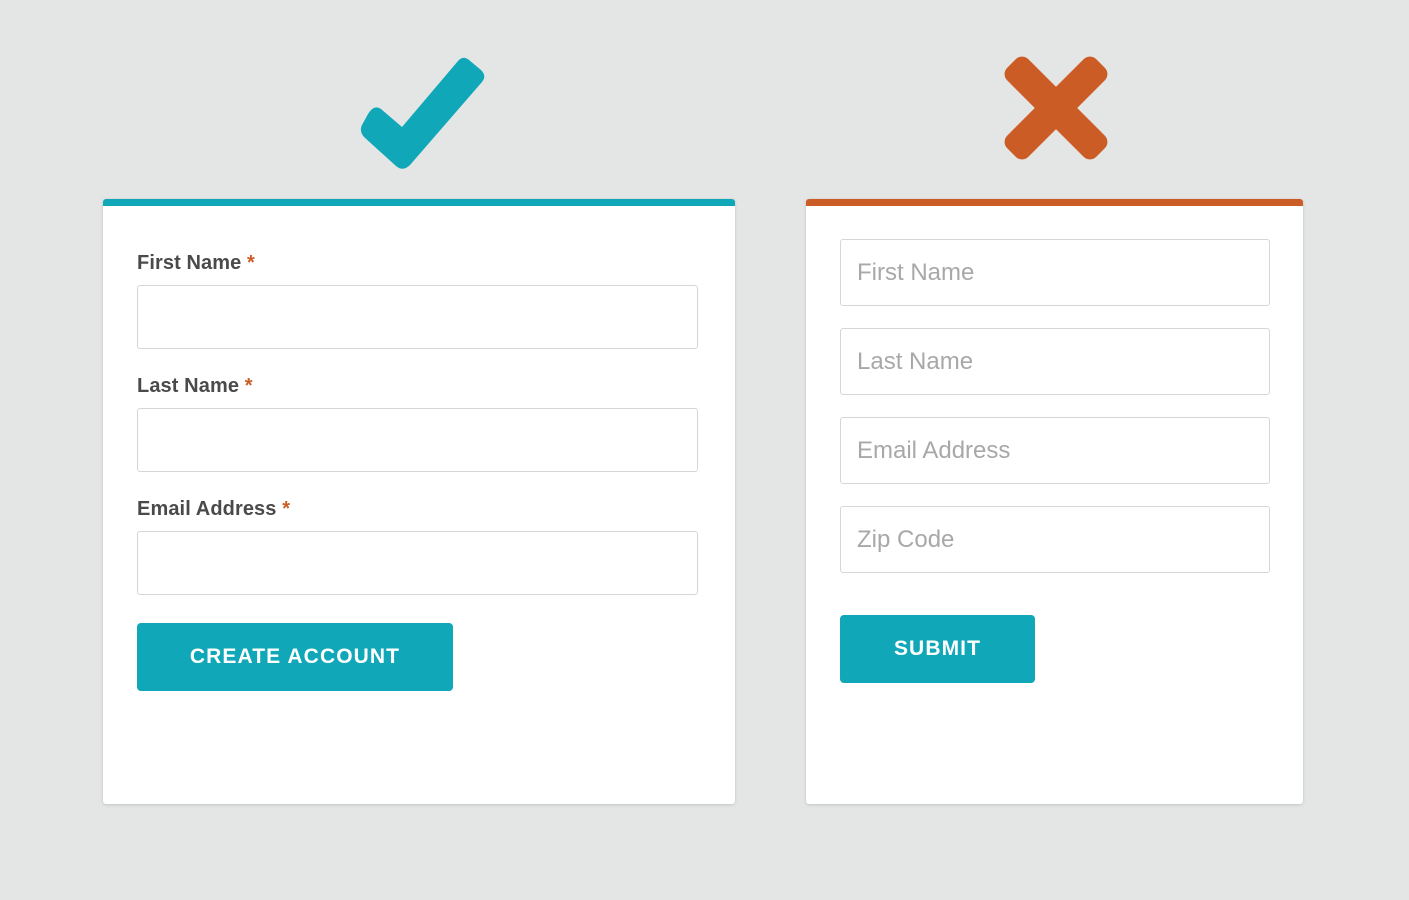 Image resolution: width=1409 pixels, height=900 pixels. I want to click on input-placeholder-last-name, so click(1055, 361).